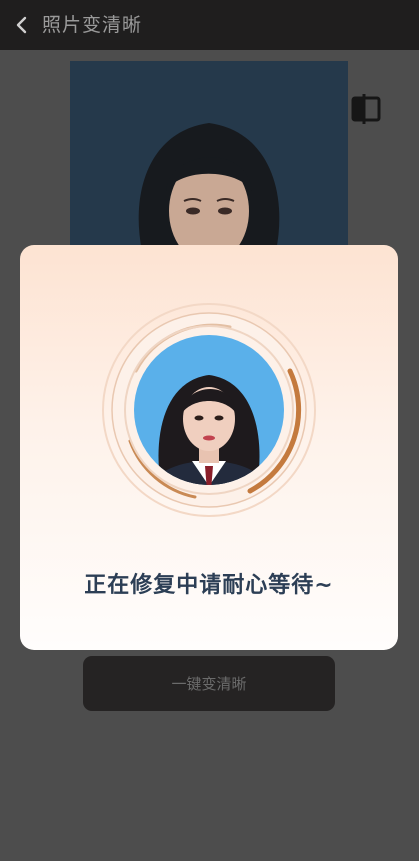  Describe the element at coordinates (209, 156) in the screenshot. I see `source-photo` at that location.